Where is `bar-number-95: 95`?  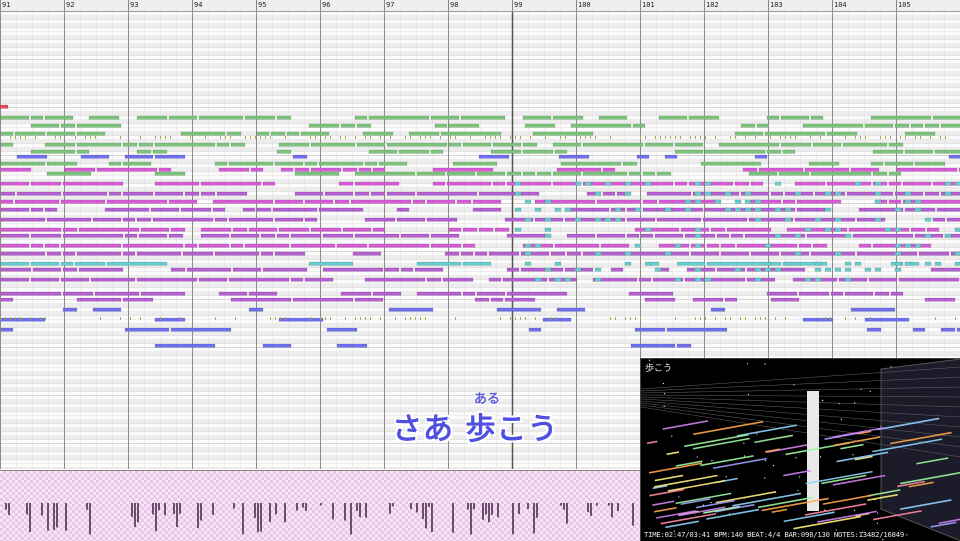 bar-number-95: 95 is located at coordinates (261, 5).